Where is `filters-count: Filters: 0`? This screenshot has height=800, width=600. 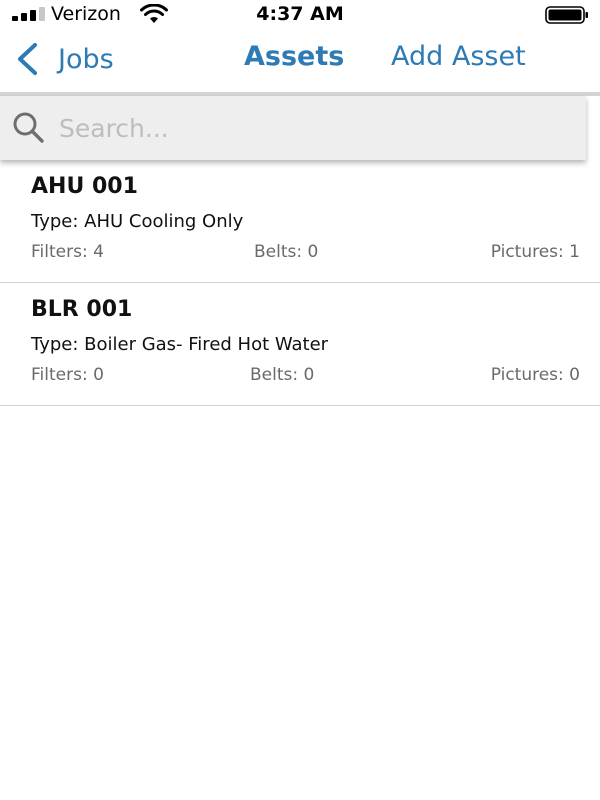
filters-count: Filters: 0 is located at coordinates (67, 375).